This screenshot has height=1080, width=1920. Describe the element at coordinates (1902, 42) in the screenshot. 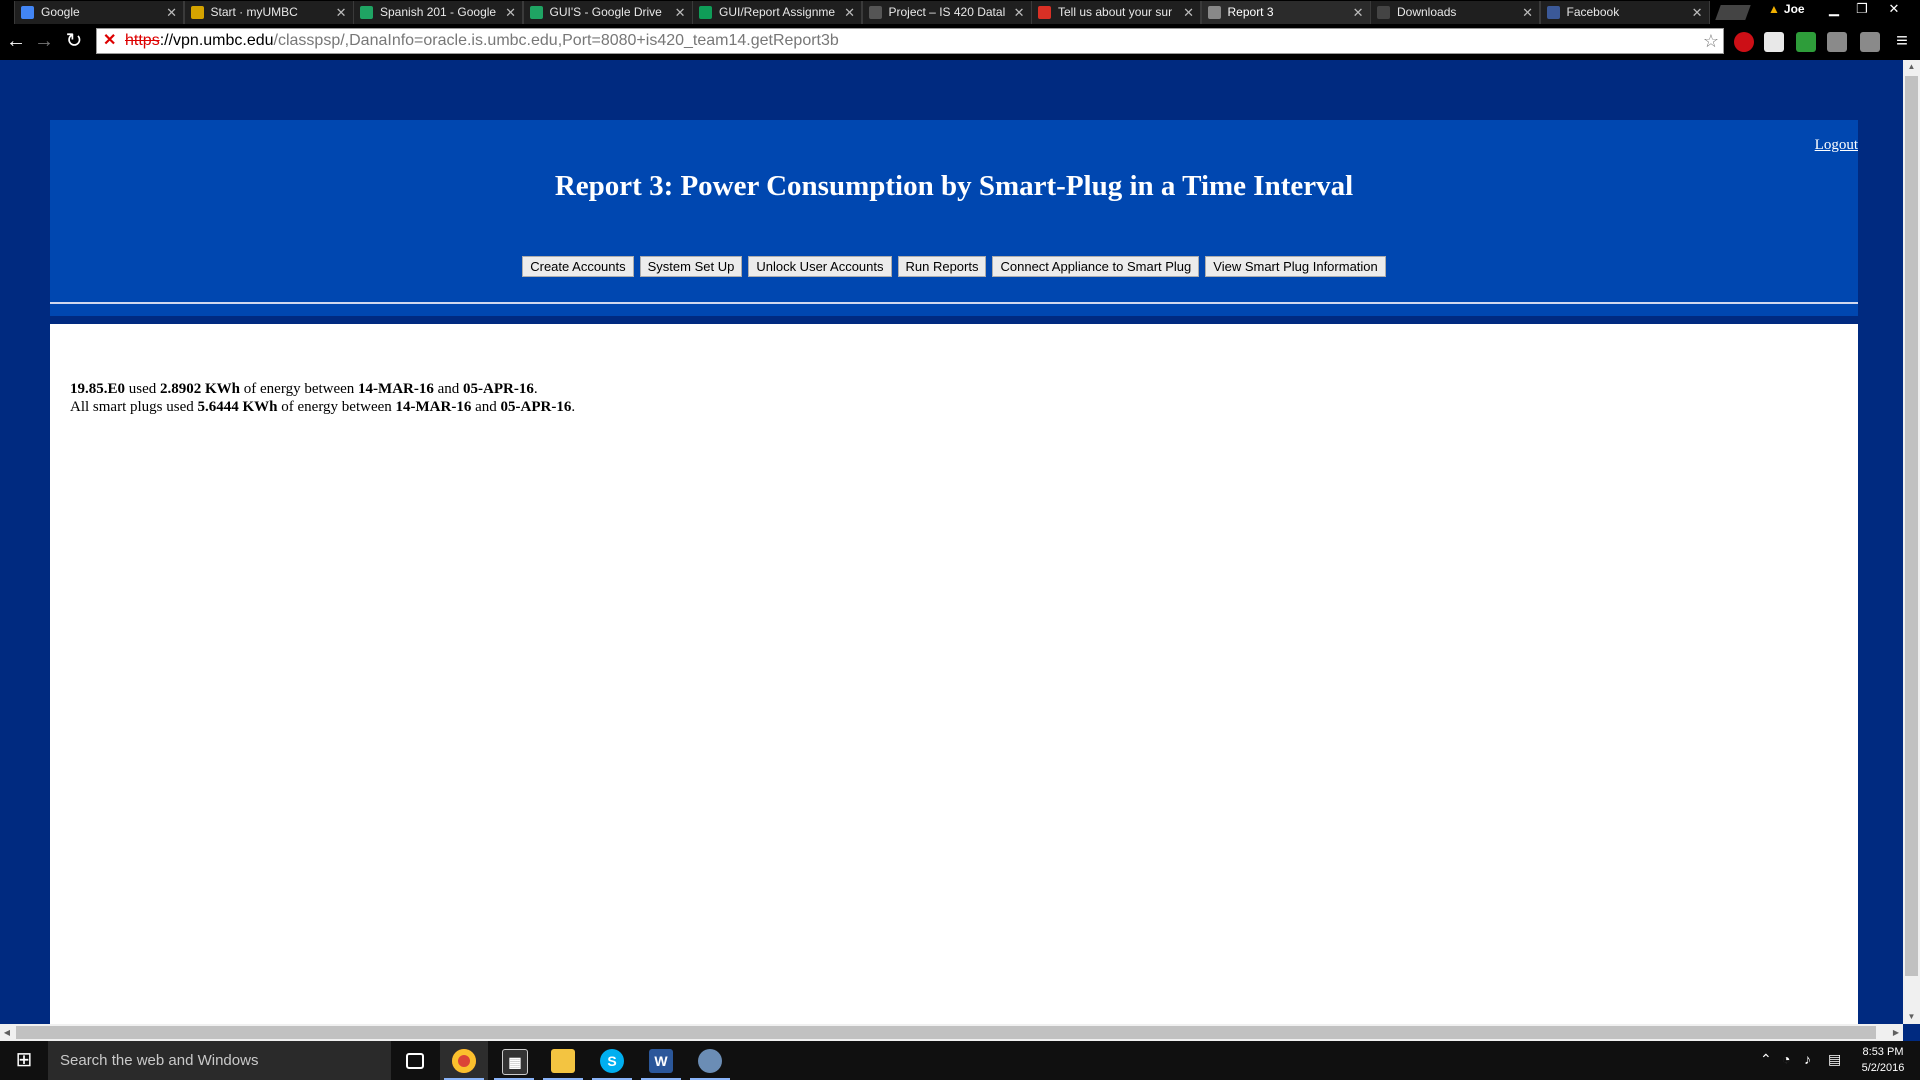

I see `menu-icon: ≡` at that location.